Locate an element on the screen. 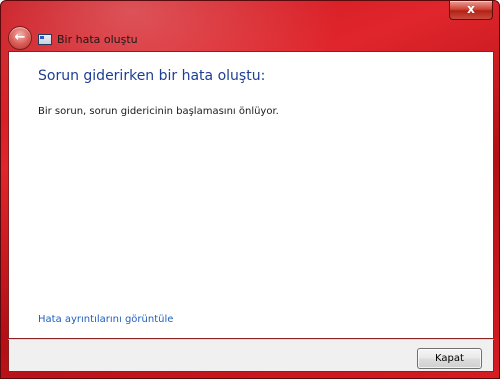 The image size is (500, 379). back-arrow-icon: ← is located at coordinates (20, 37).